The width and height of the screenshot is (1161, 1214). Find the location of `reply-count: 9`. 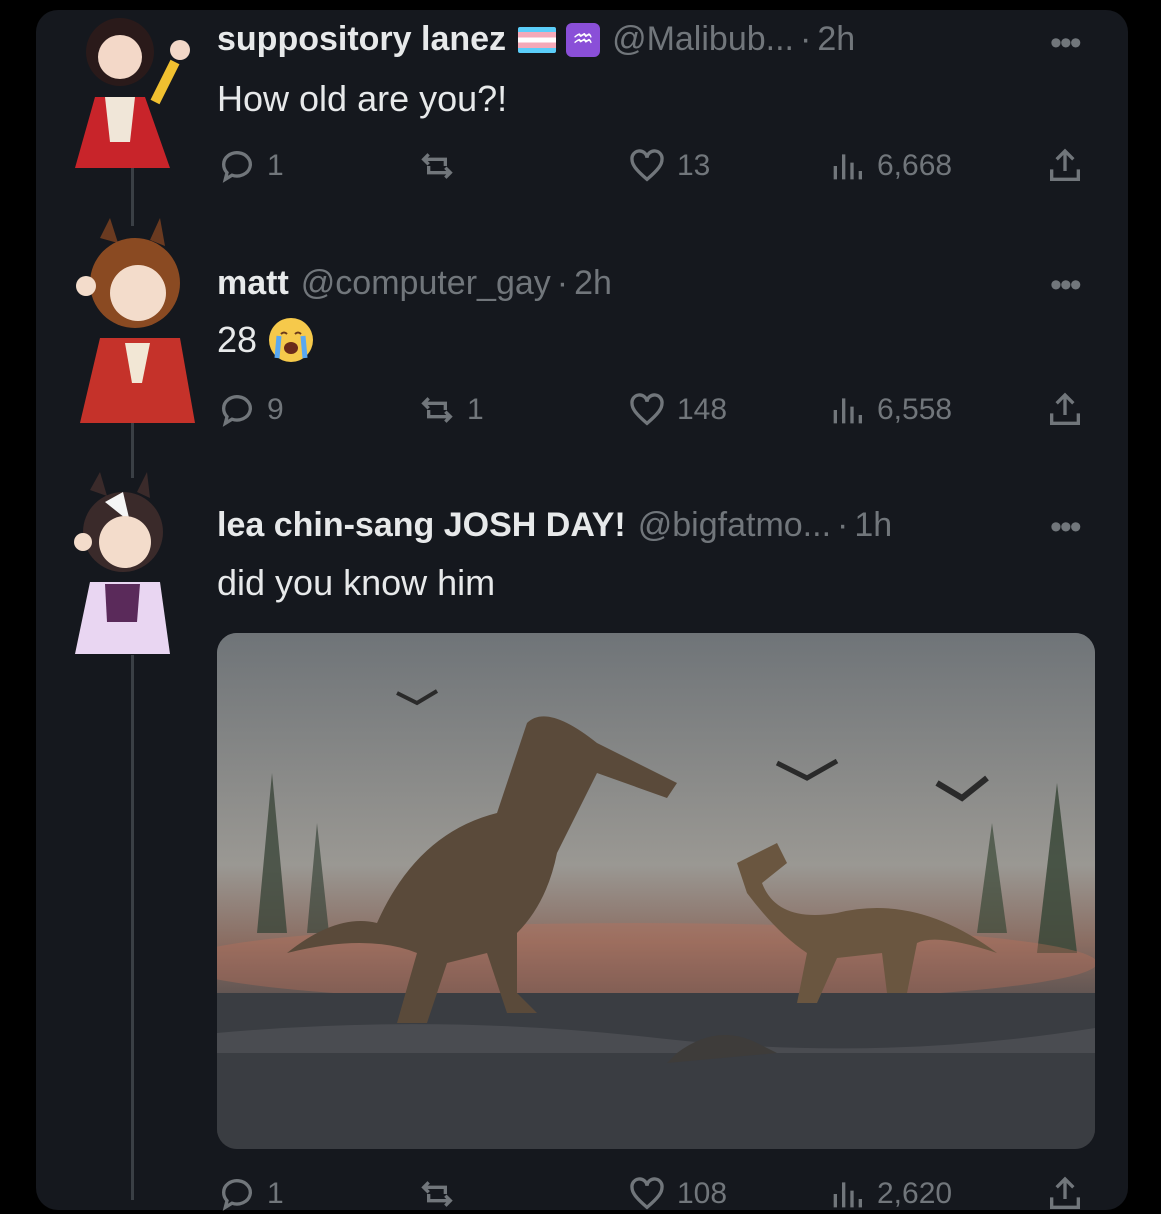

reply-count: 9 is located at coordinates (275, 409).